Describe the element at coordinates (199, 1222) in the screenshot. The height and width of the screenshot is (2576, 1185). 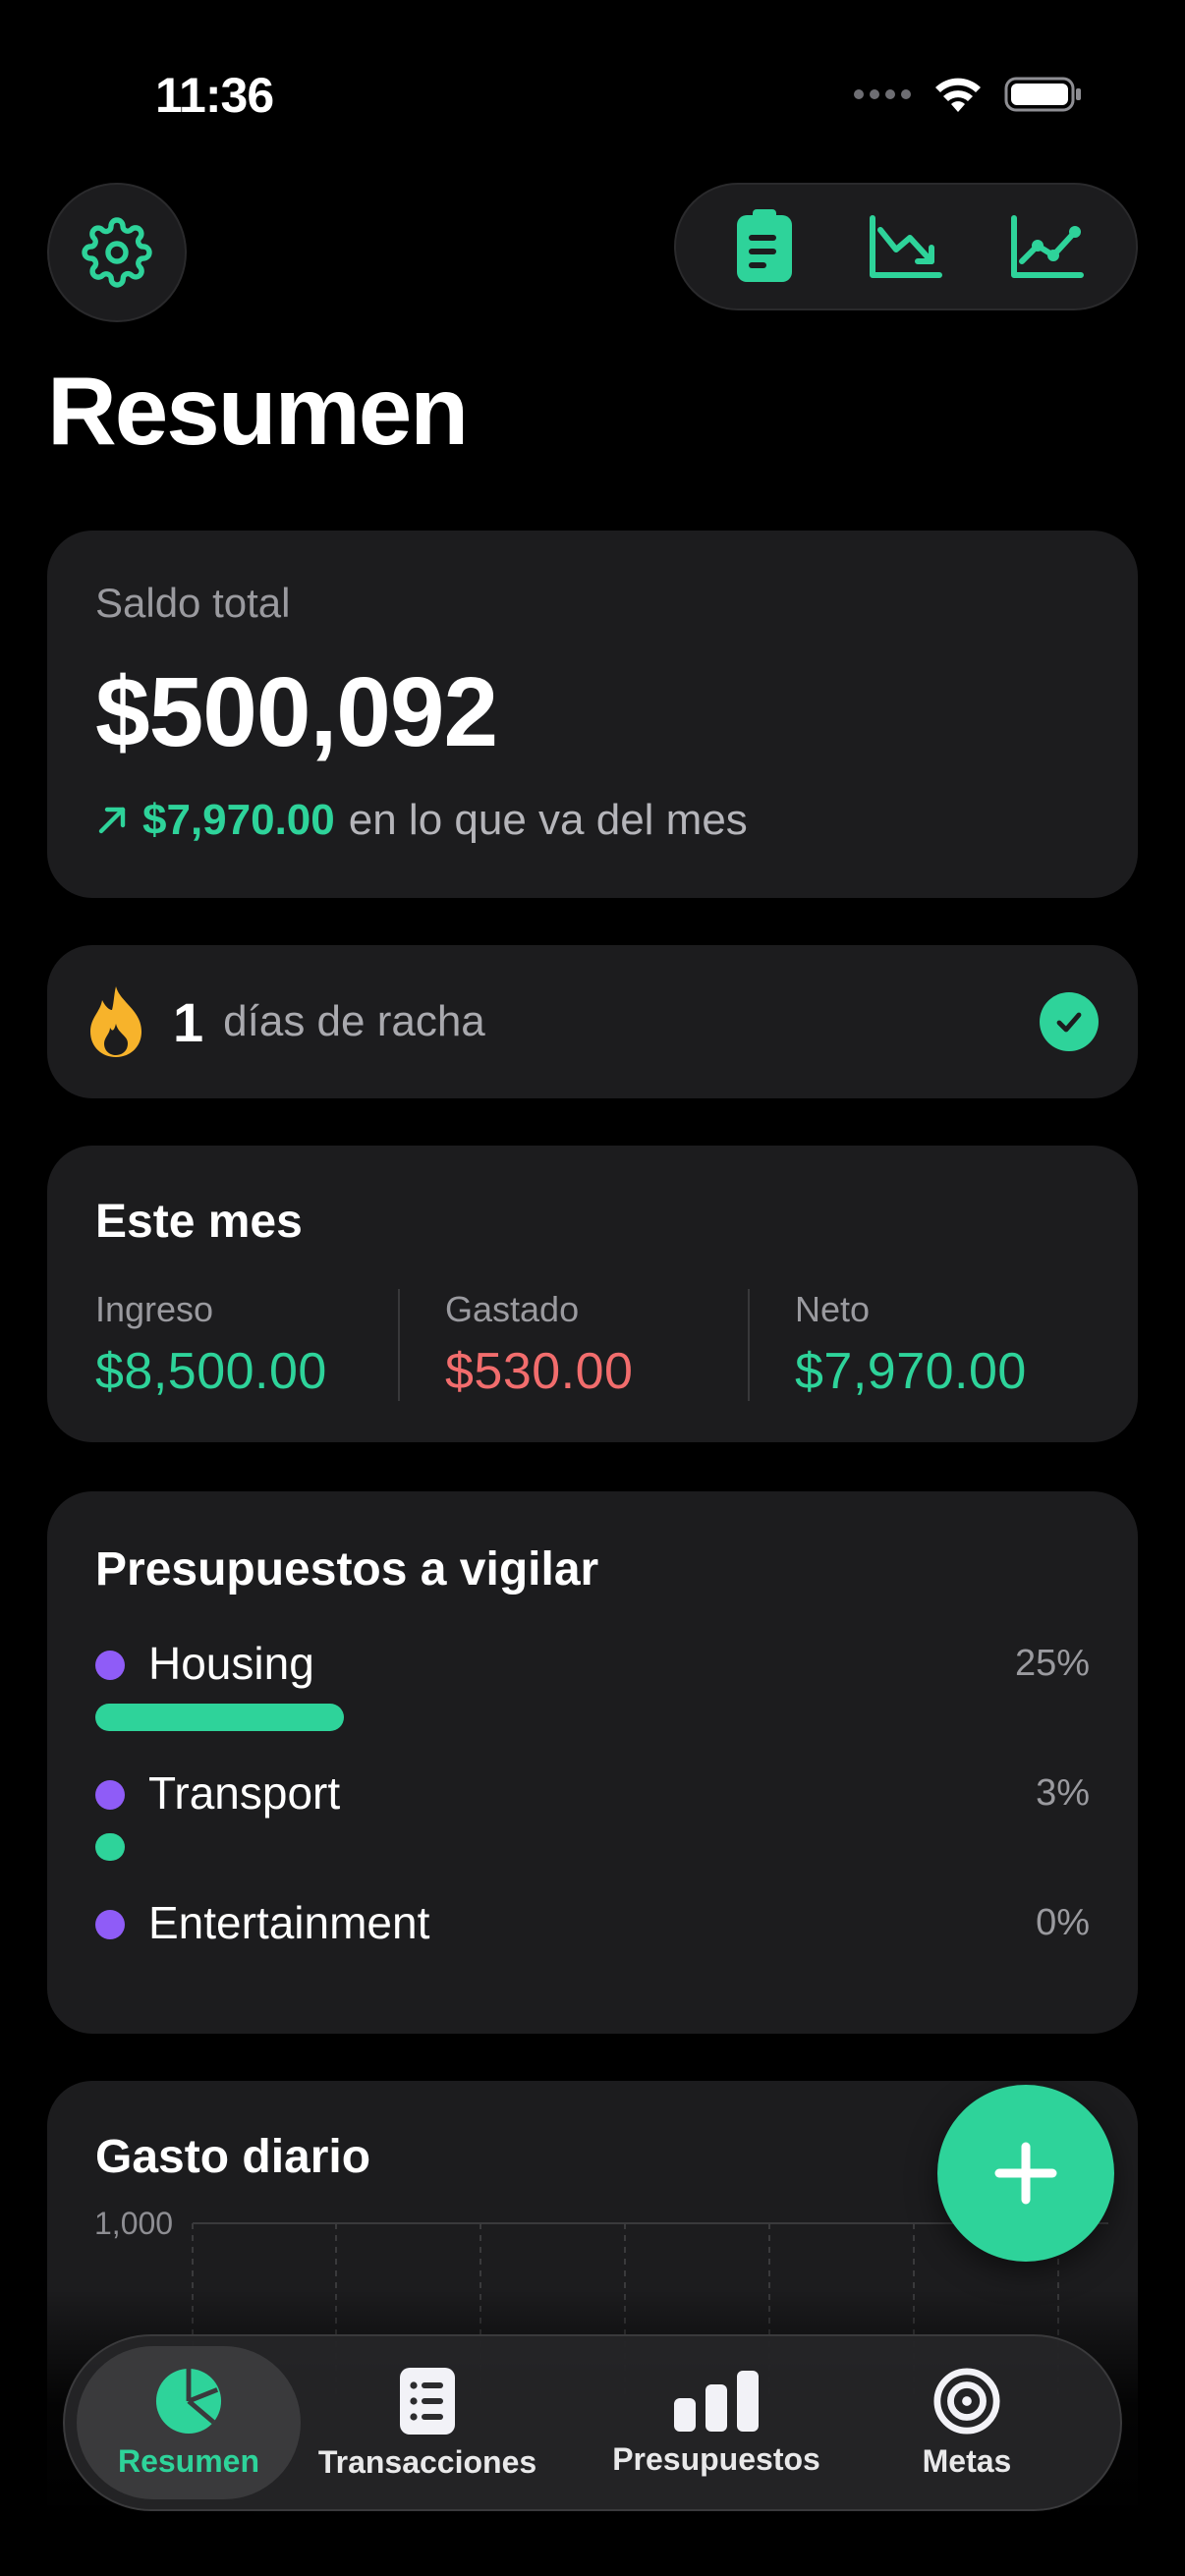
I see `month-title: Este mes` at that location.